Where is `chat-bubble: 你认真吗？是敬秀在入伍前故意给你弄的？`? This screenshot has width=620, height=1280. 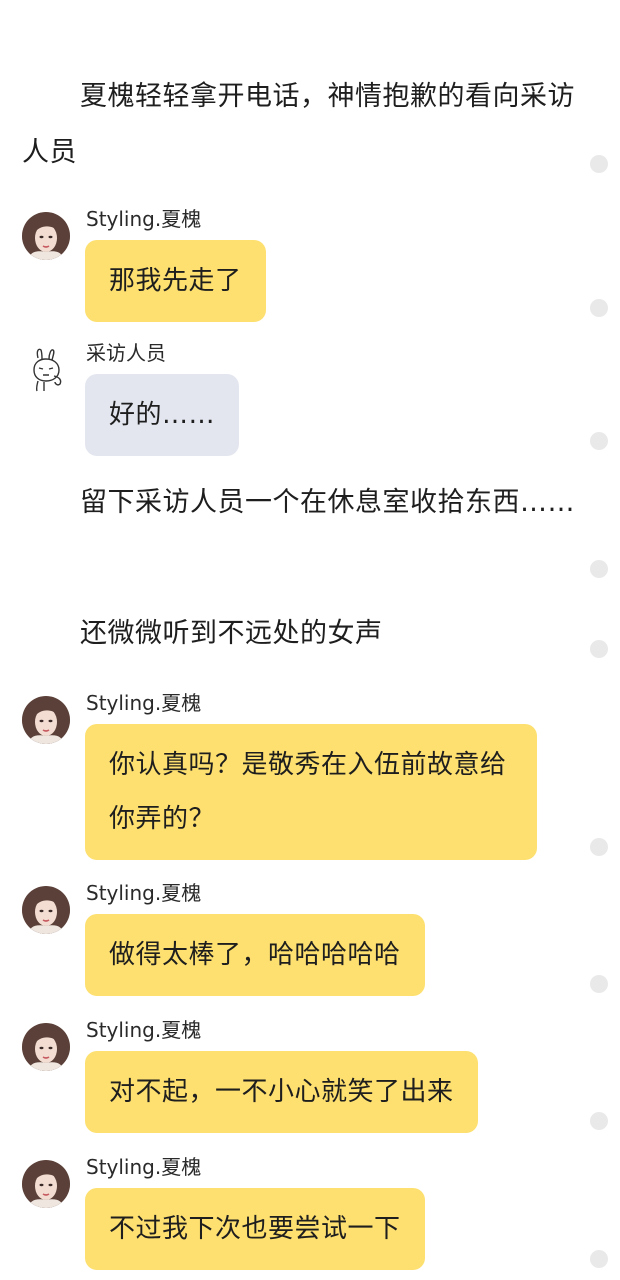 chat-bubble: 你认真吗？是敬秀在入伍前故意给你弄的？ is located at coordinates (311, 792).